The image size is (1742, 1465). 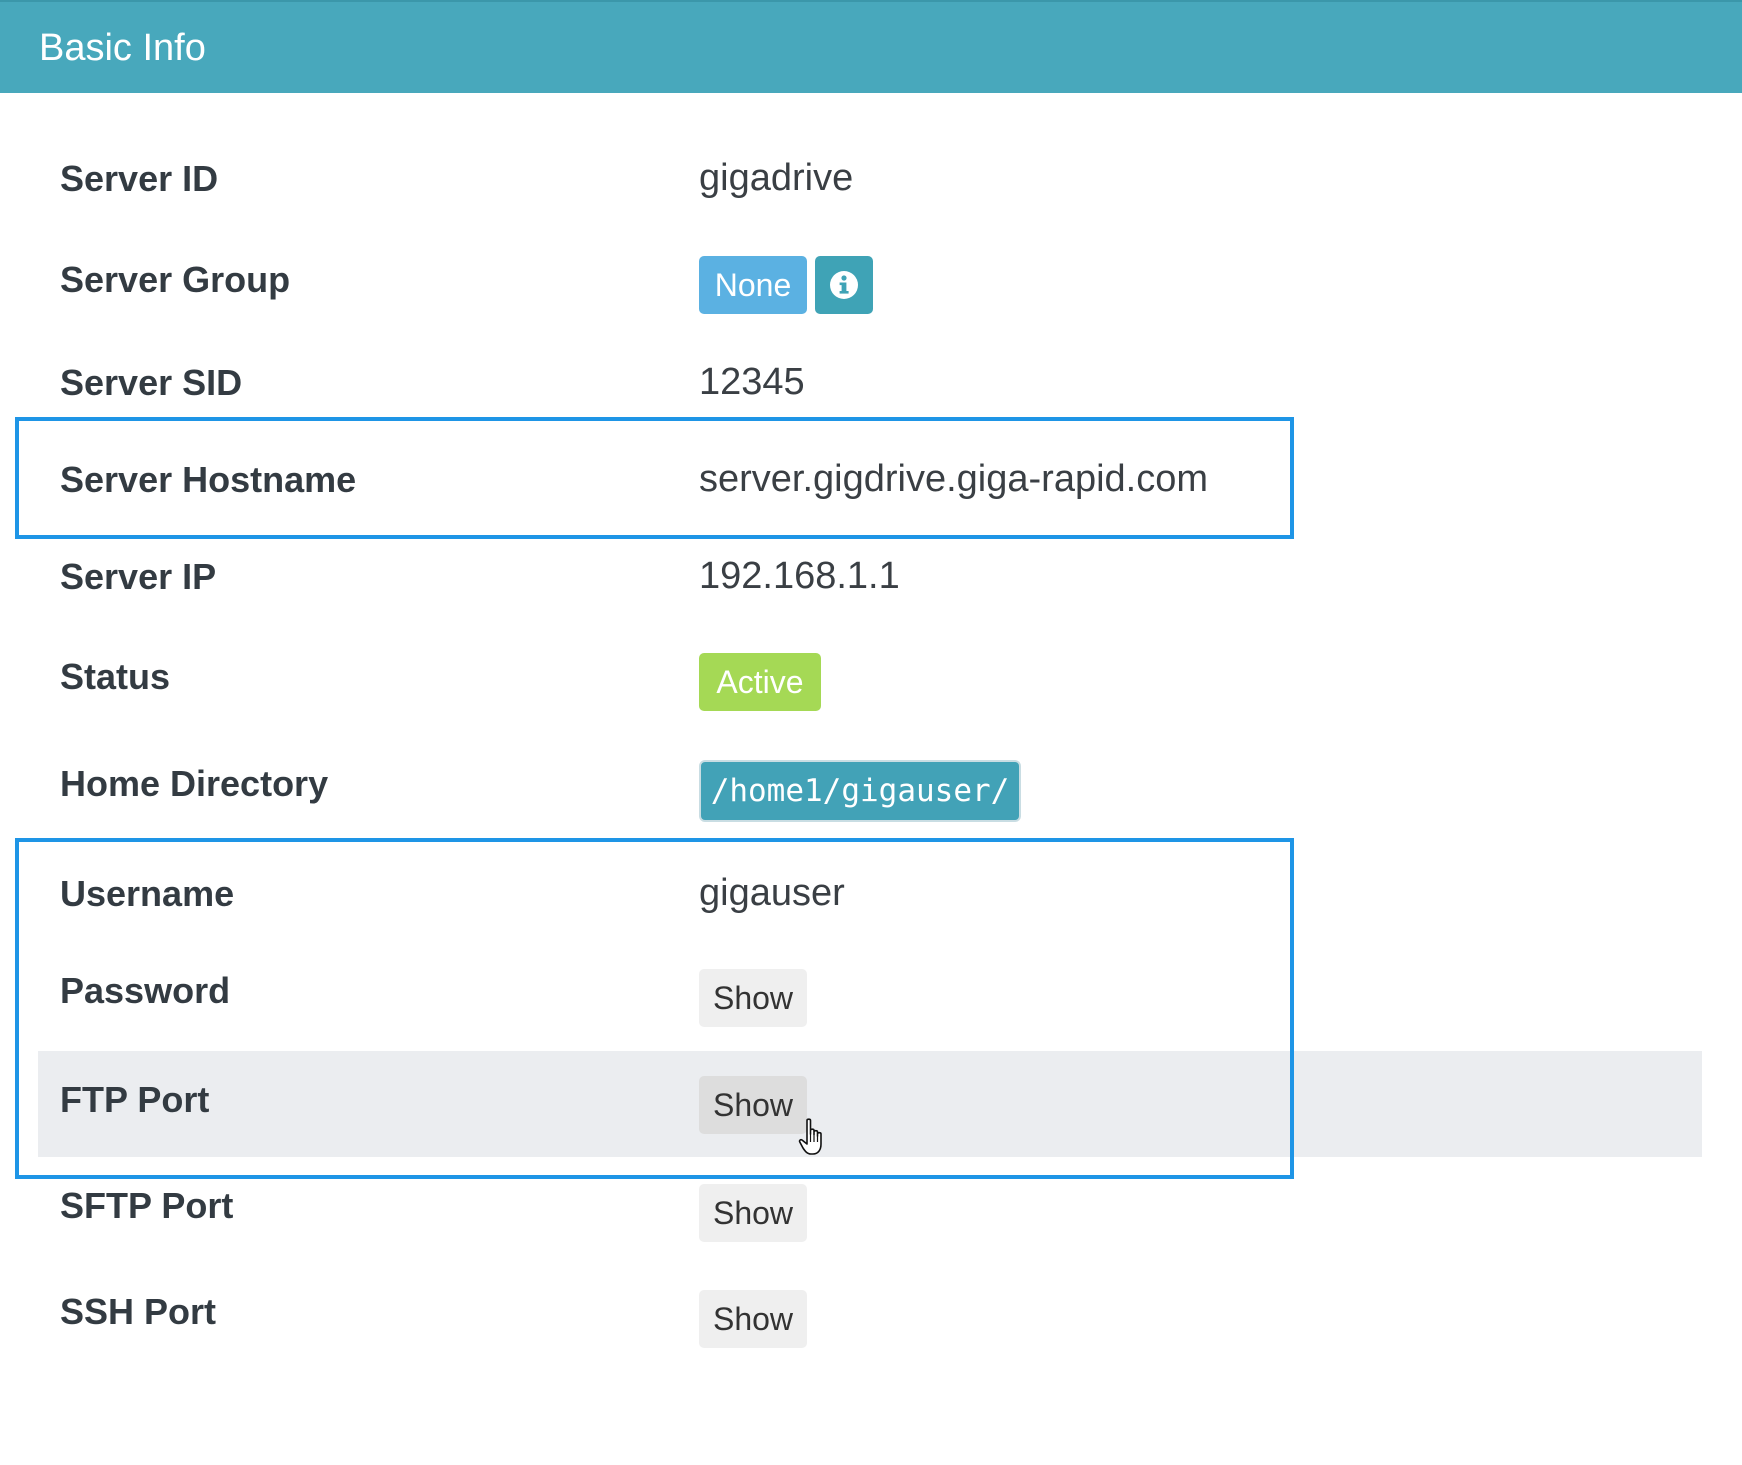 I want to click on hand-cursor-icon, so click(x=810, y=1136).